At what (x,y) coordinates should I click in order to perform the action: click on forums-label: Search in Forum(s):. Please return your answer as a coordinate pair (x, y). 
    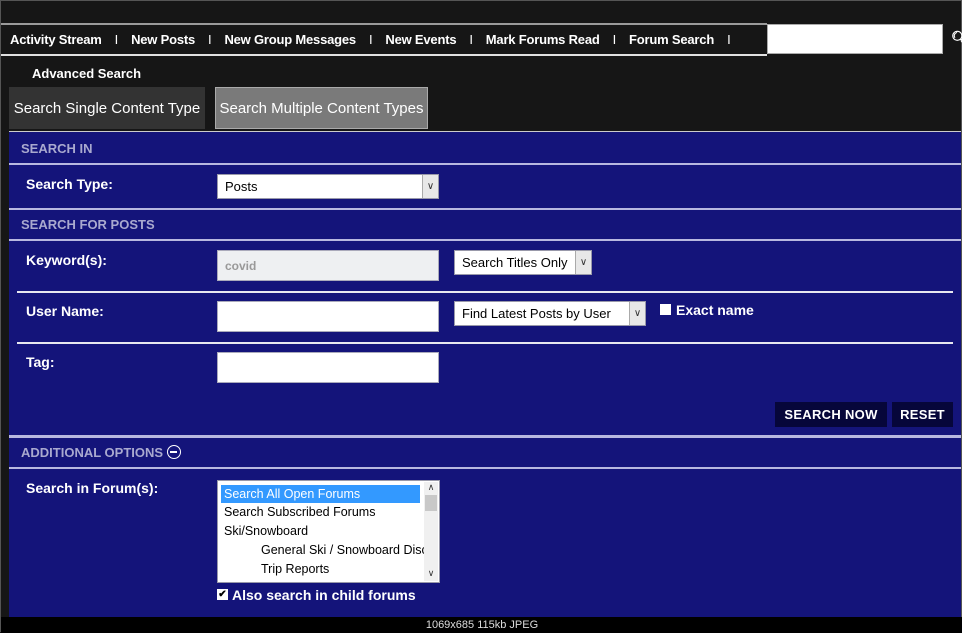
    Looking at the image, I should click on (92, 488).